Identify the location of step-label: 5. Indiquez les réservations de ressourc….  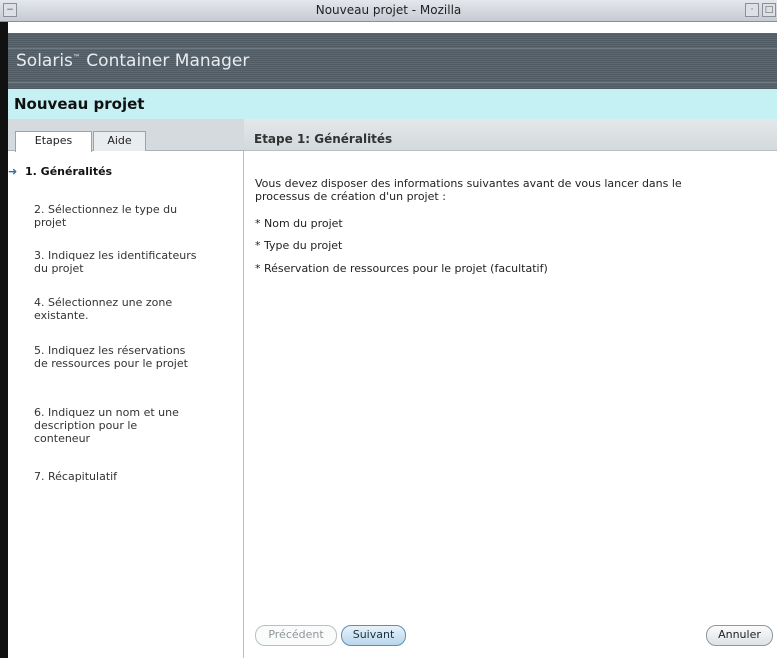
(111, 357).